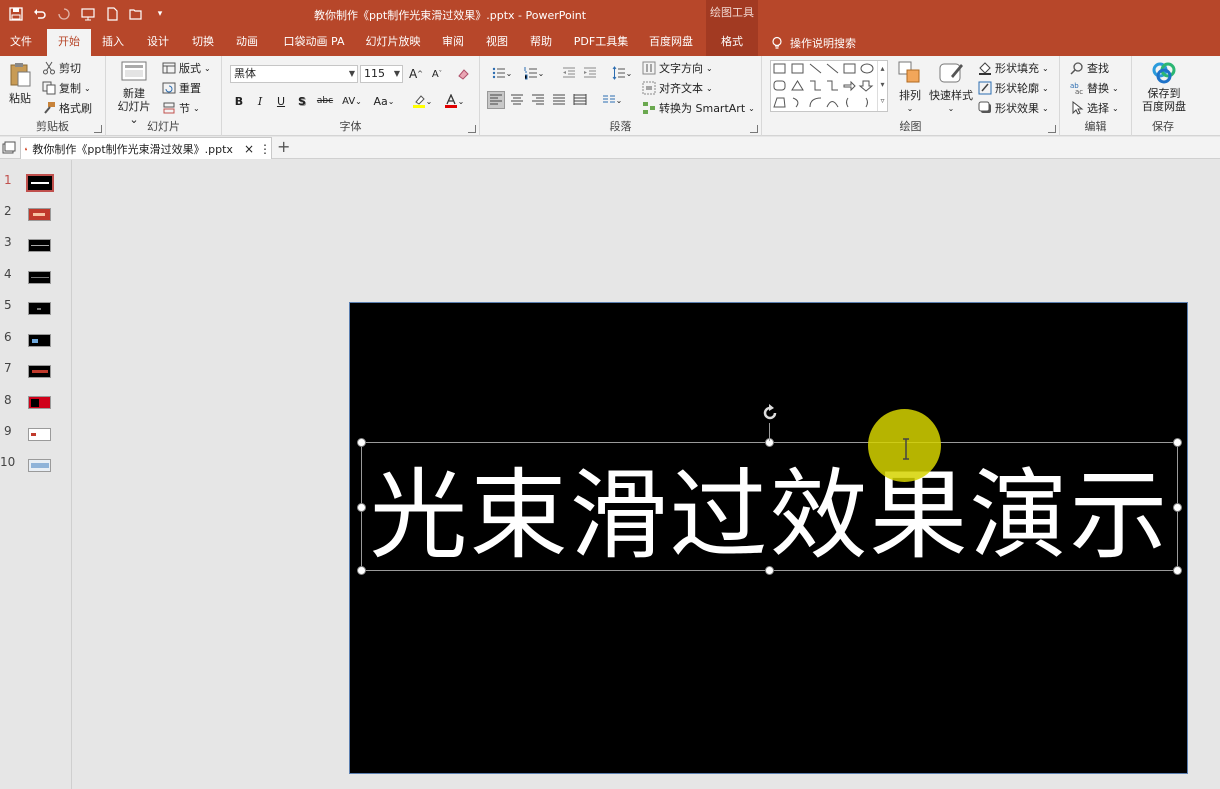  Describe the element at coordinates (61, 68) in the screenshot. I see `cut-button: 剪切` at that location.